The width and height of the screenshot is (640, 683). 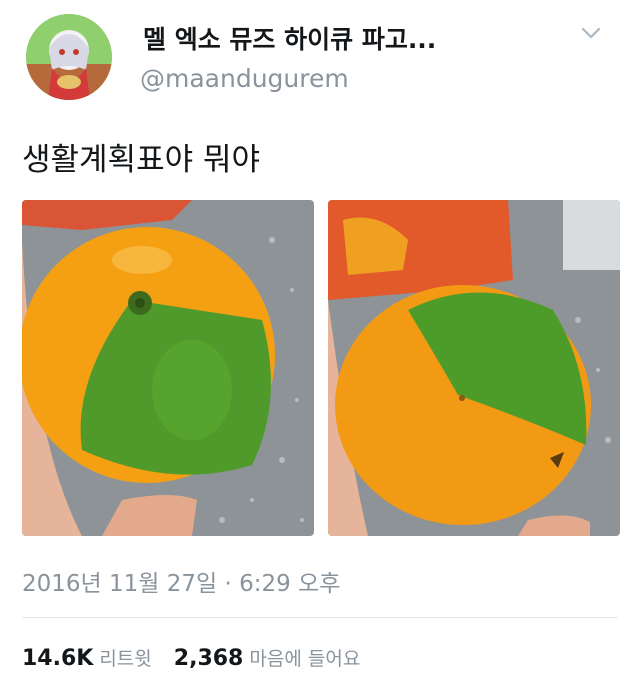 What do you see at coordinates (141, 160) in the screenshot?
I see `tweet-text: 생활계획표야 뭐야` at bounding box center [141, 160].